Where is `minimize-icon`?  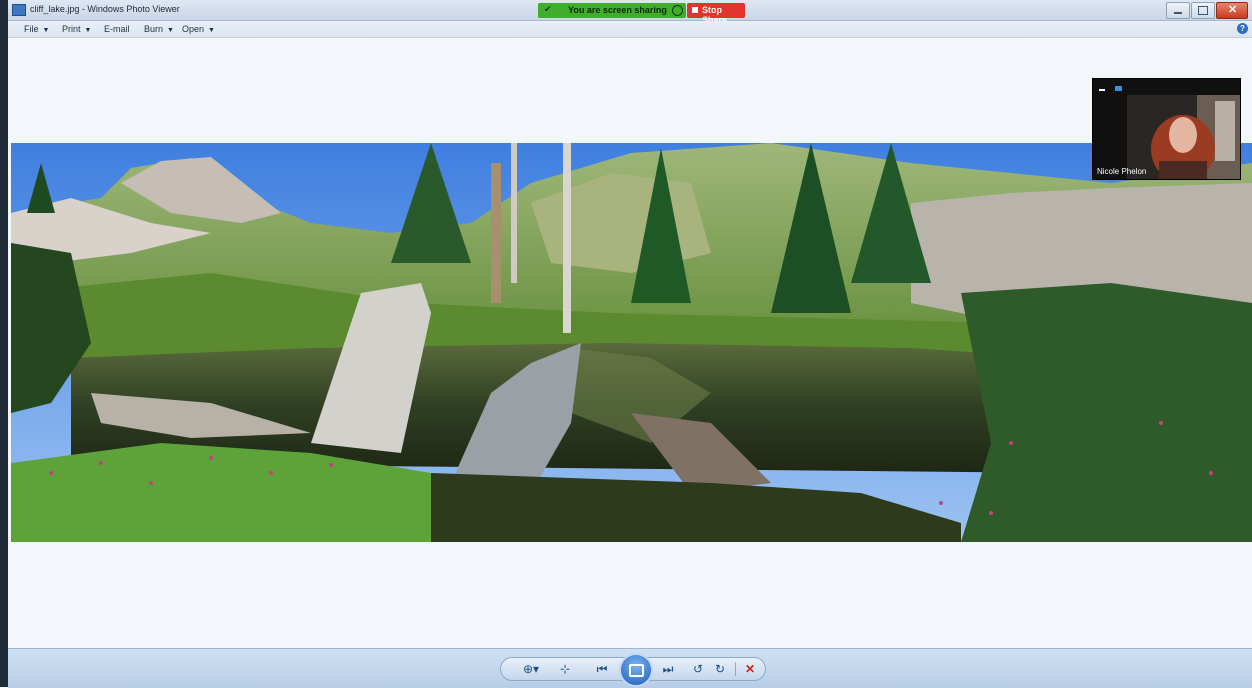 minimize-icon is located at coordinates (1178, 13).